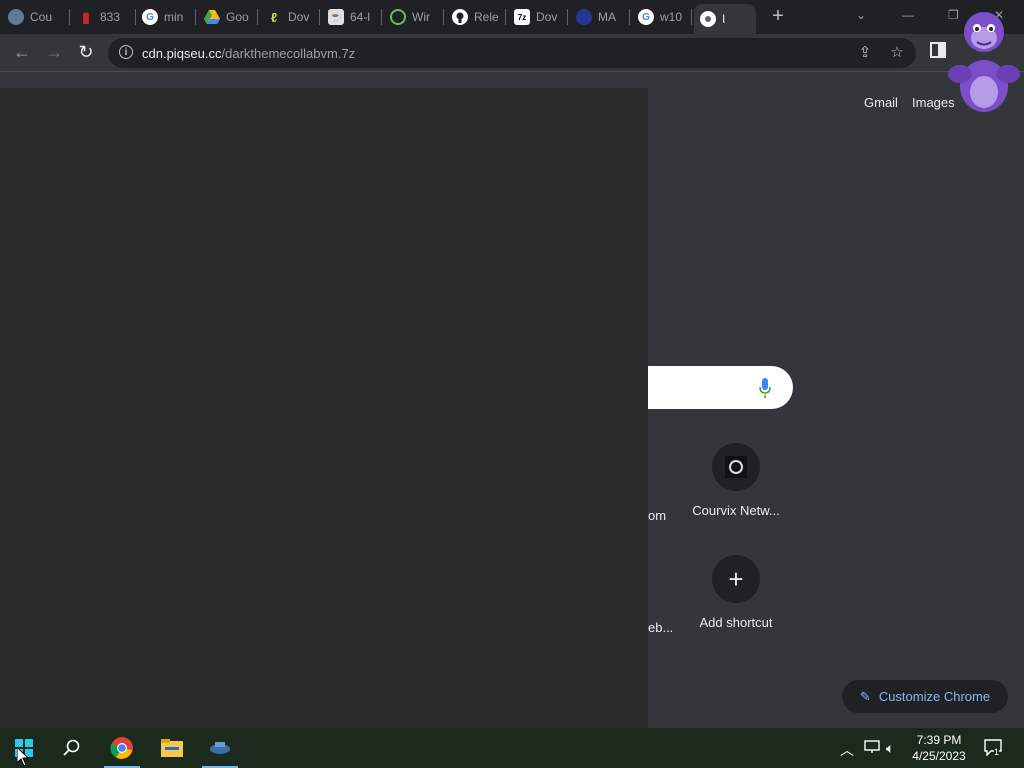 The height and width of the screenshot is (768, 1024). What do you see at coordinates (16, 17) in the screenshot?
I see `globe-icon` at bounding box center [16, 17].